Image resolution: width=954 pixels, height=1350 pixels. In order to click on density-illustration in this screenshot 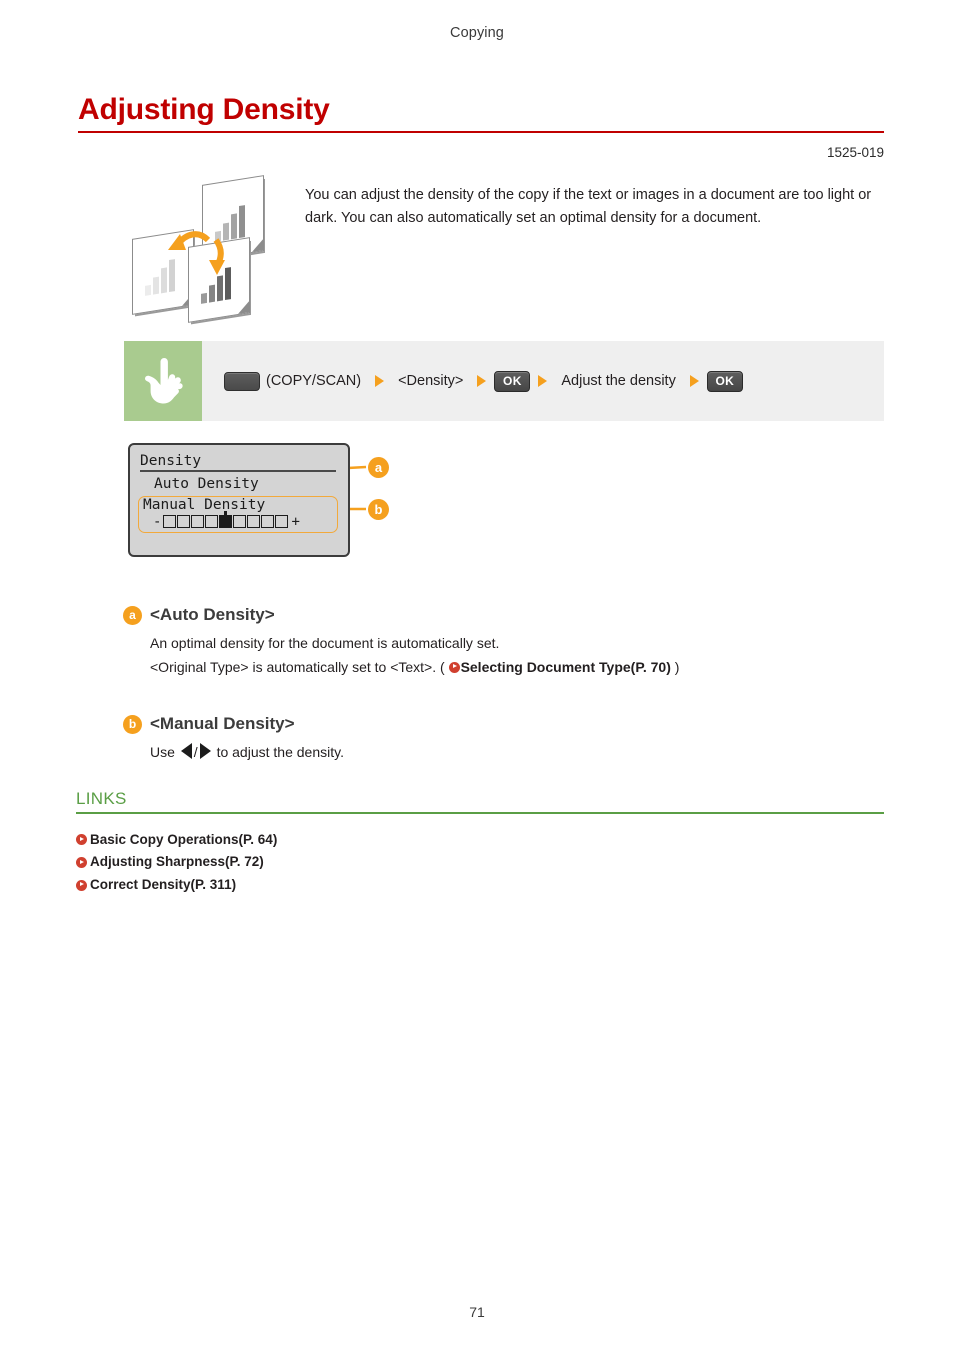, I will do `click(205, 249)`.